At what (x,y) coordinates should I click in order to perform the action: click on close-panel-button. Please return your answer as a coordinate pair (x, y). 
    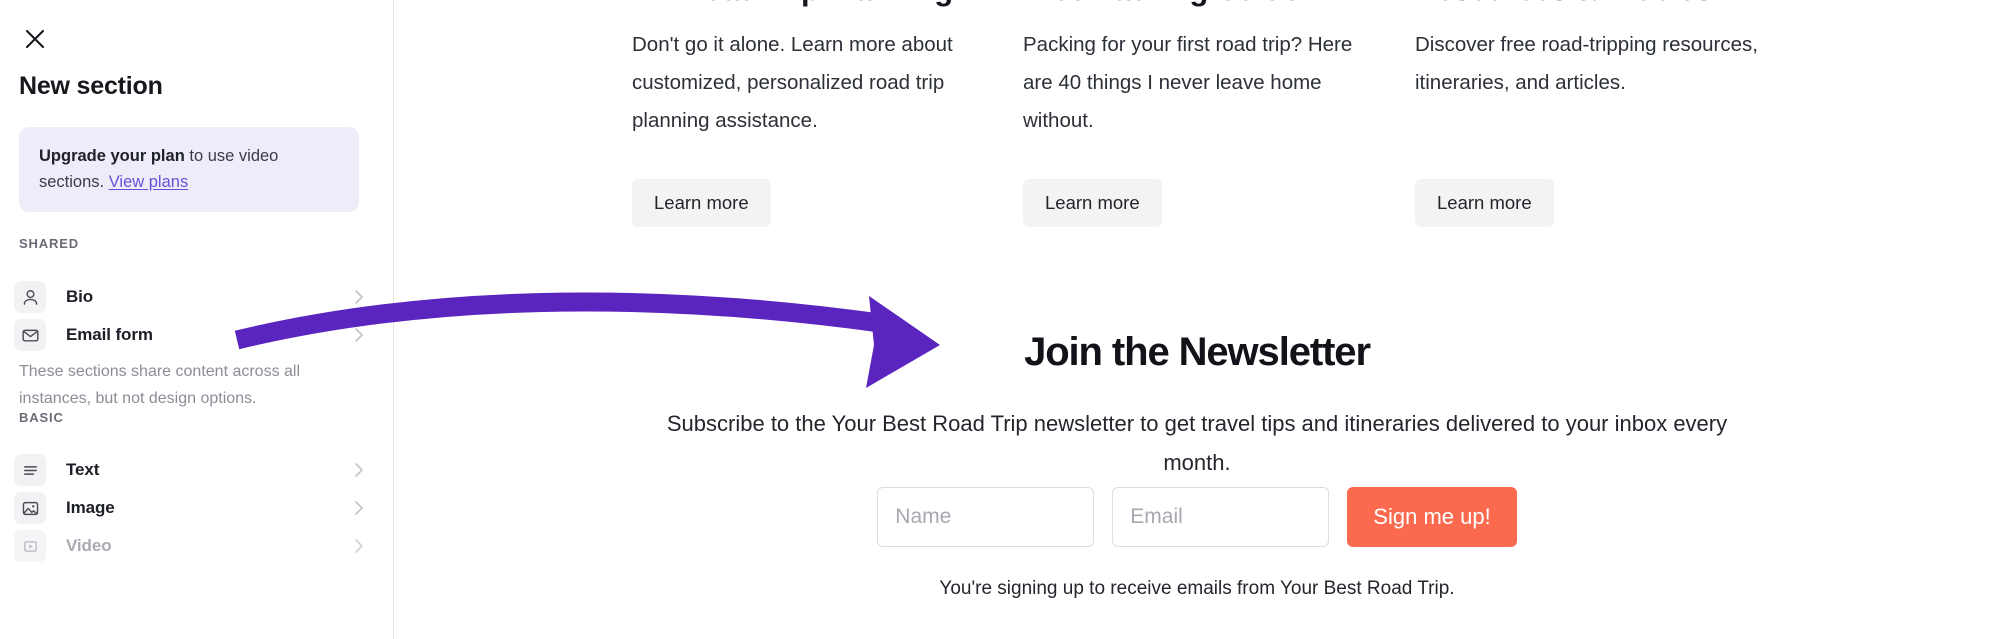
    Looking at the image, I should click on (35, 39).